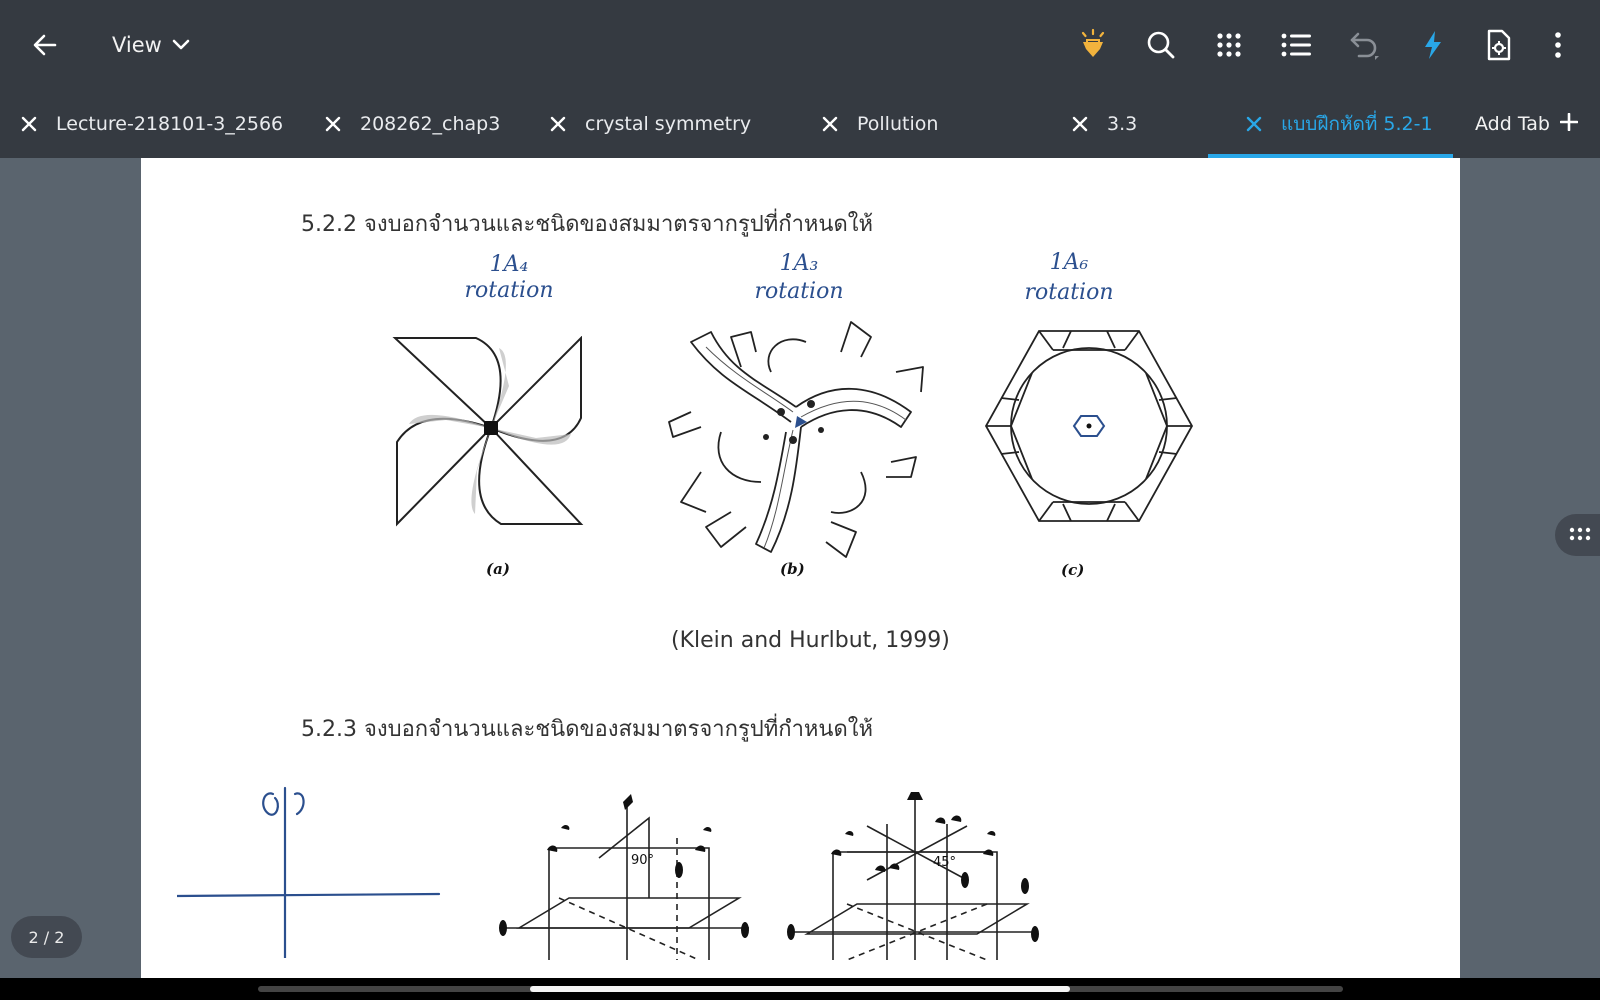  What do you see at coordinates (430, 124) in the screenshot?
I see `tab-label: 208262_chap3` at bounding box center [430, 124].